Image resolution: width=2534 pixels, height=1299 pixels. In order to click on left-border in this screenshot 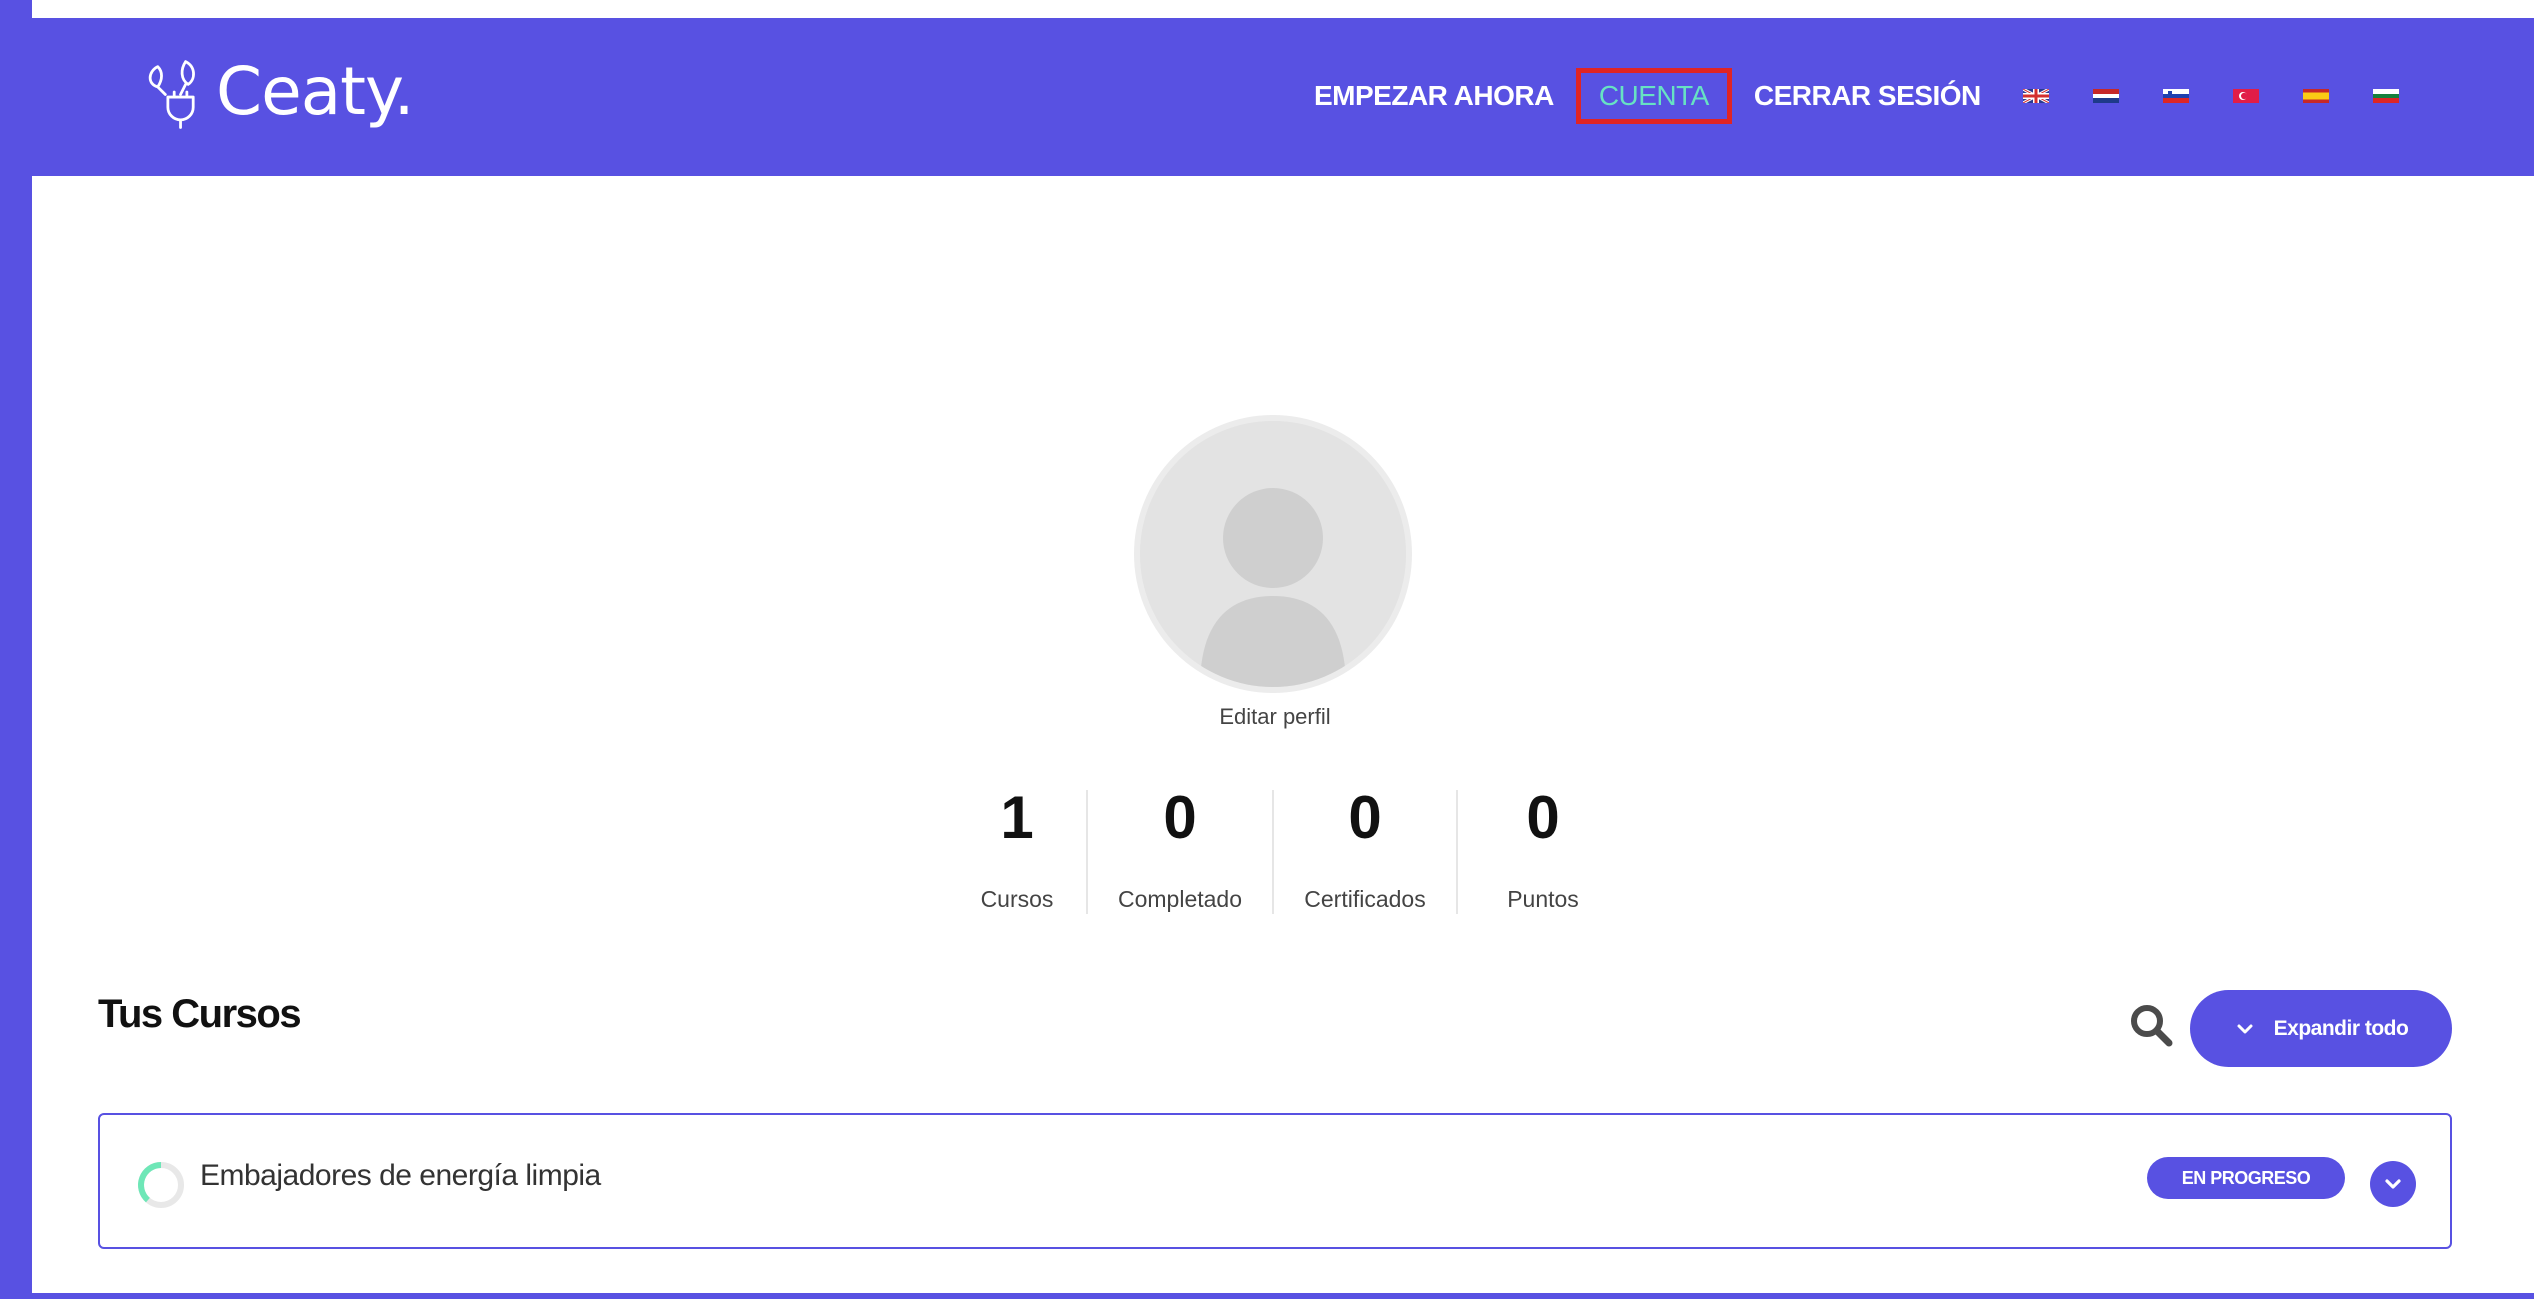, I will do `click(16, 649)`.